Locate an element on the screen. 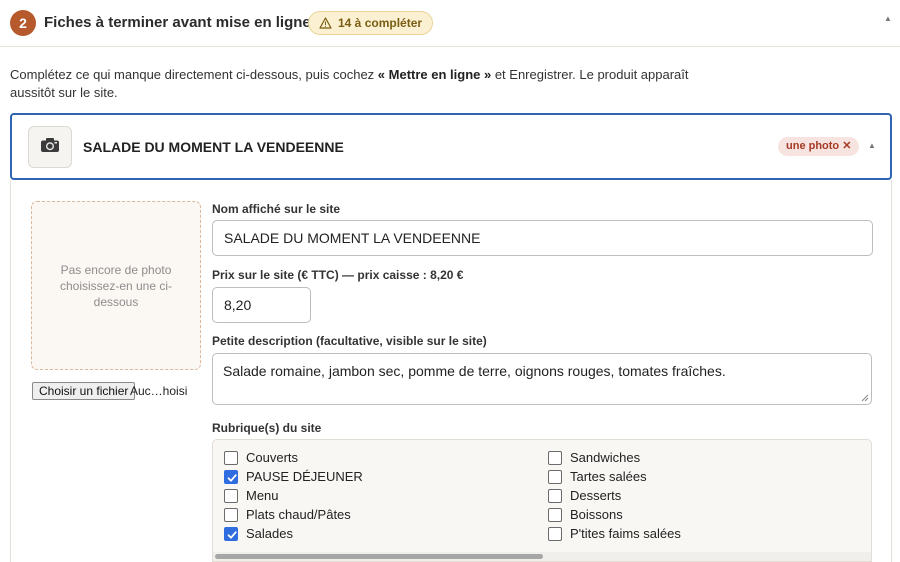  choose-file-button: Choisir un fichier is located at coordinates (84, 391).